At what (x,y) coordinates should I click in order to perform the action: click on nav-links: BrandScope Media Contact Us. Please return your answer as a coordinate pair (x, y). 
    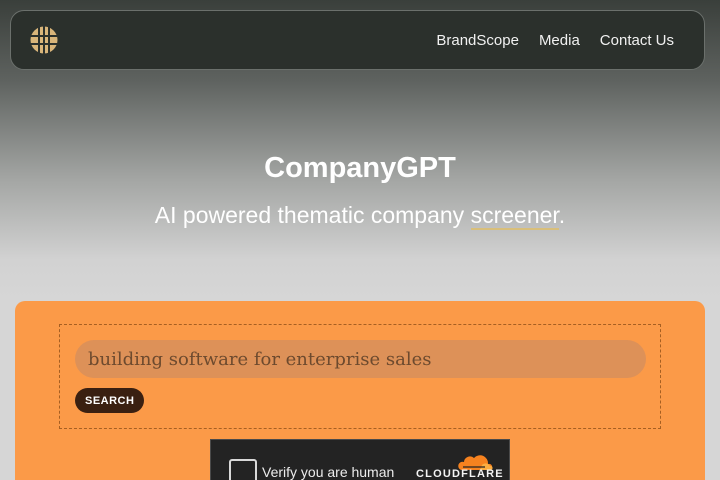
    Looking at the image, I should click on (555, 40).